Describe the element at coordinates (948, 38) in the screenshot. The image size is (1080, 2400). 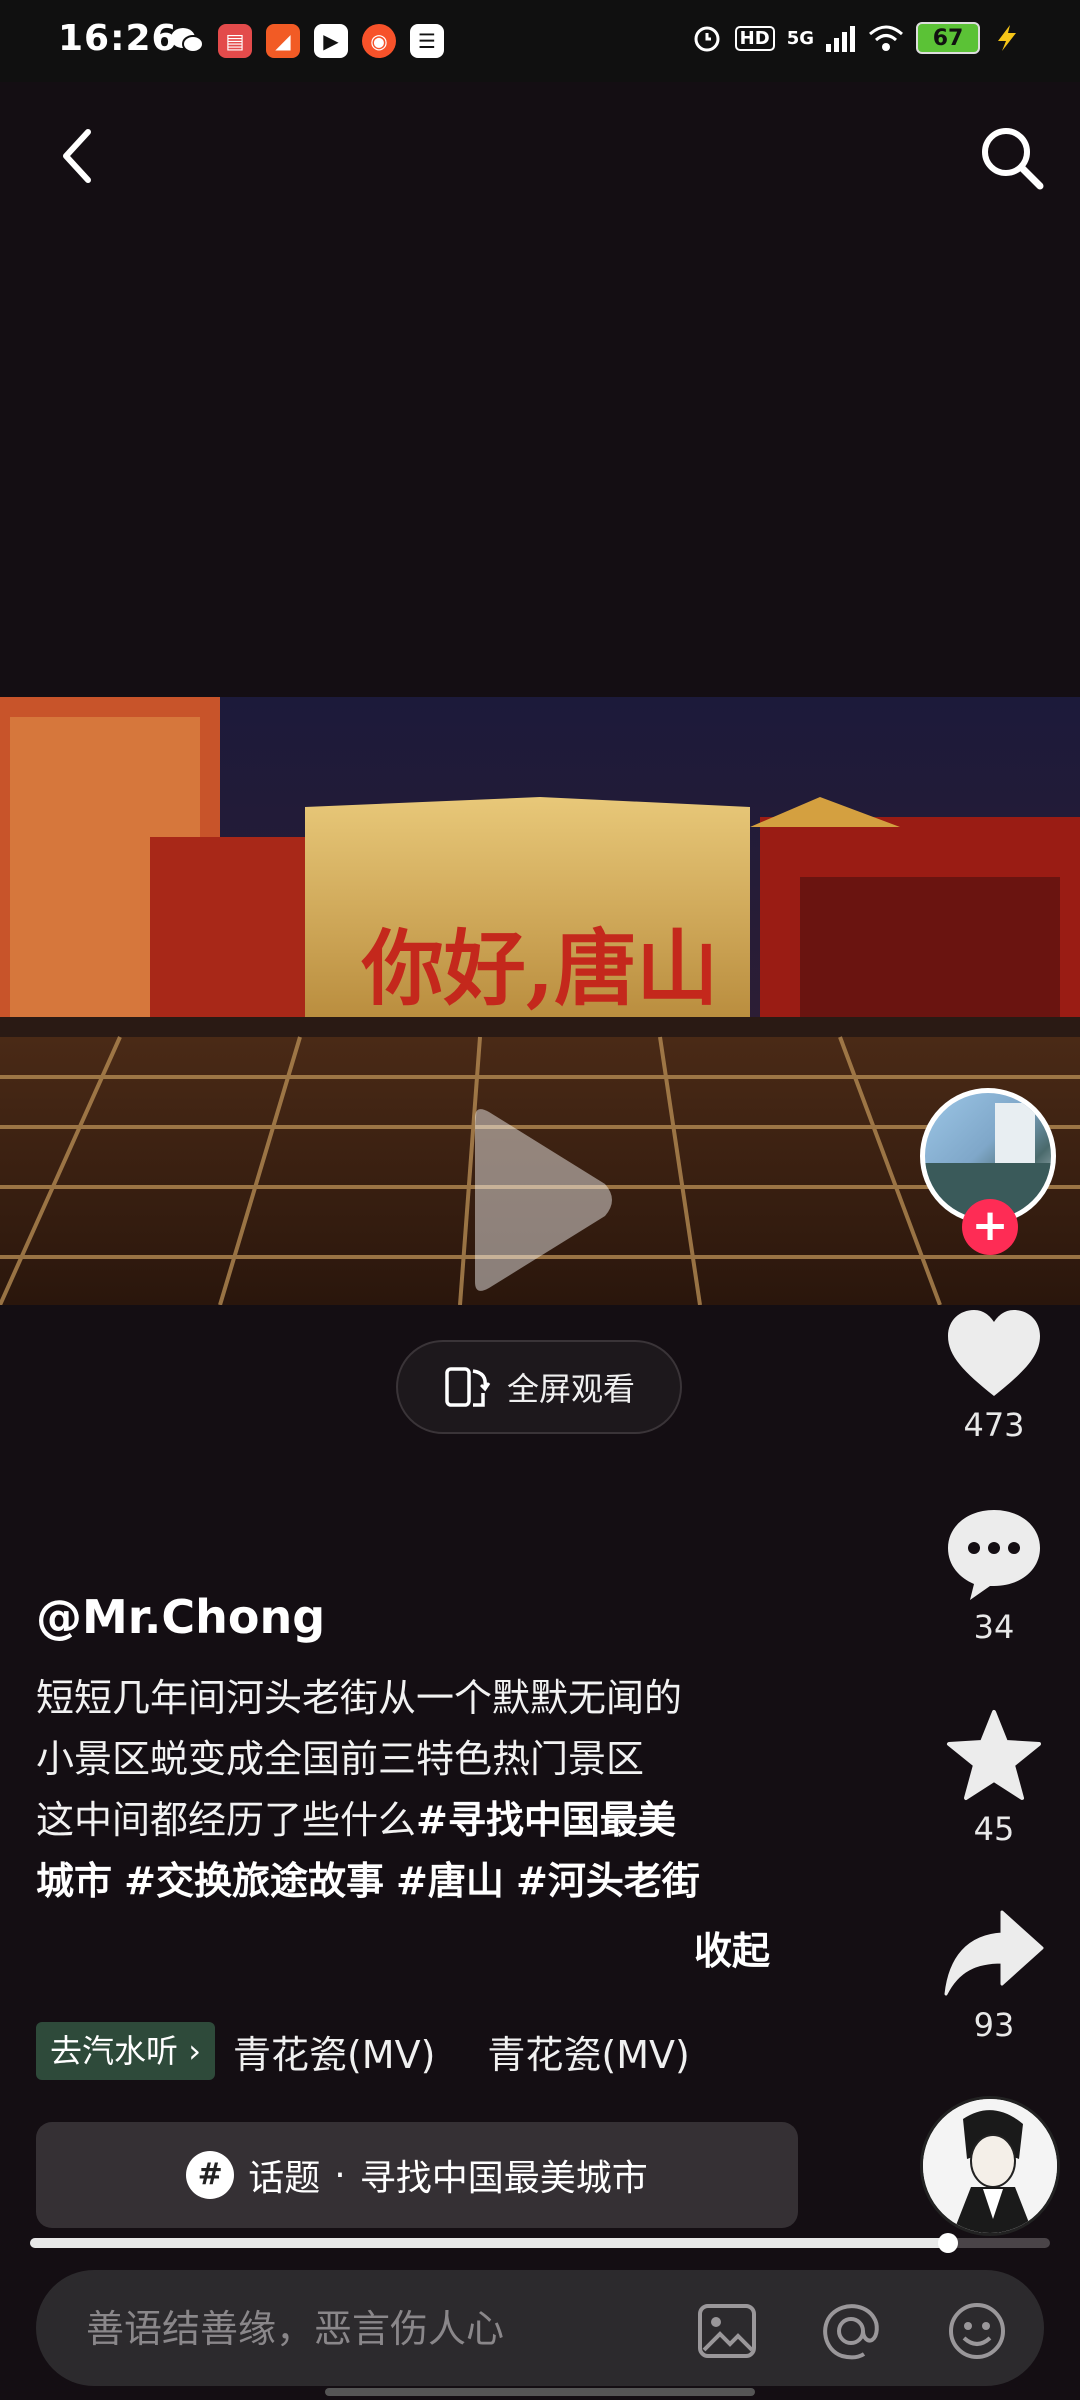
I see `battery-indicator: 67` at that location.